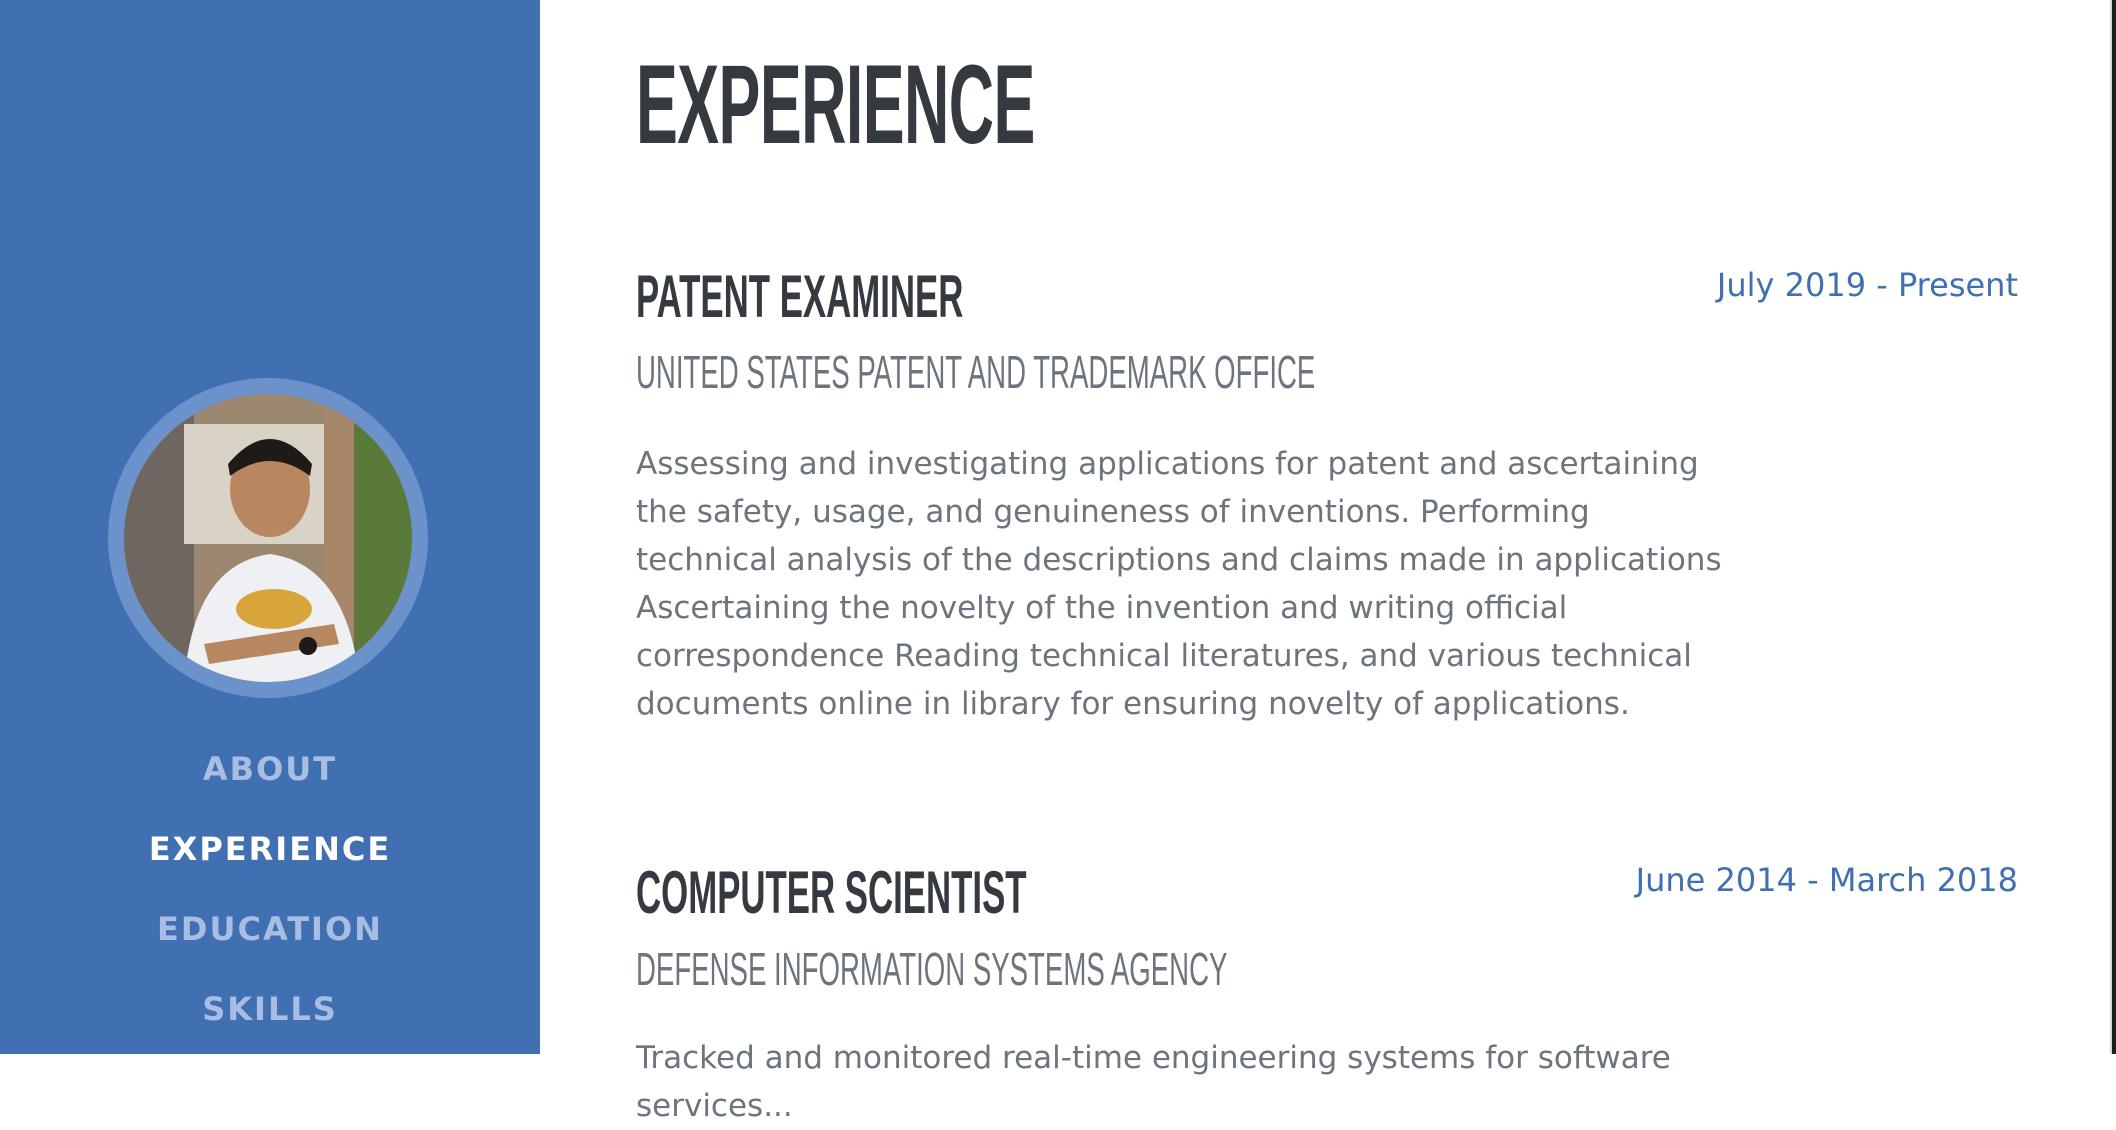  I want to click on nav-link-experience: EXPERIENCE, so click(270, 849).